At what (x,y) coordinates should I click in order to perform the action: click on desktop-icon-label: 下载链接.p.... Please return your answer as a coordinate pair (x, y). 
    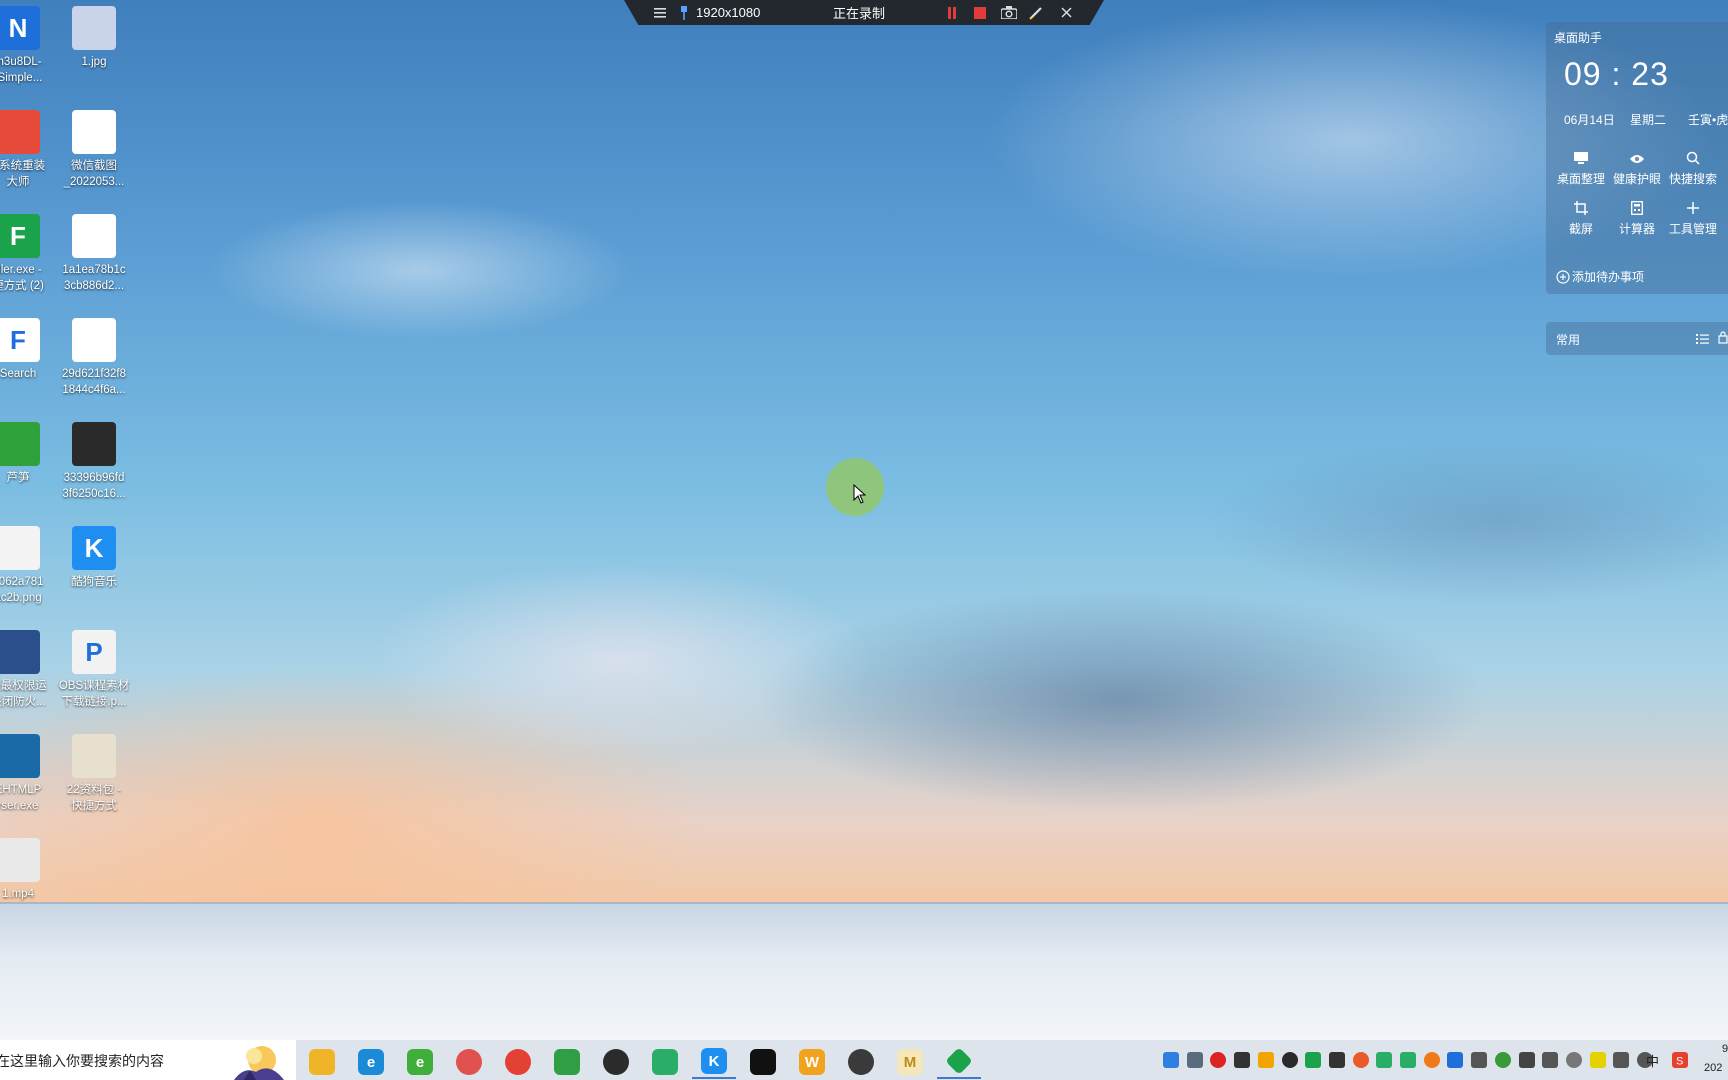
    Looking at the image, I should click on (94, 702).